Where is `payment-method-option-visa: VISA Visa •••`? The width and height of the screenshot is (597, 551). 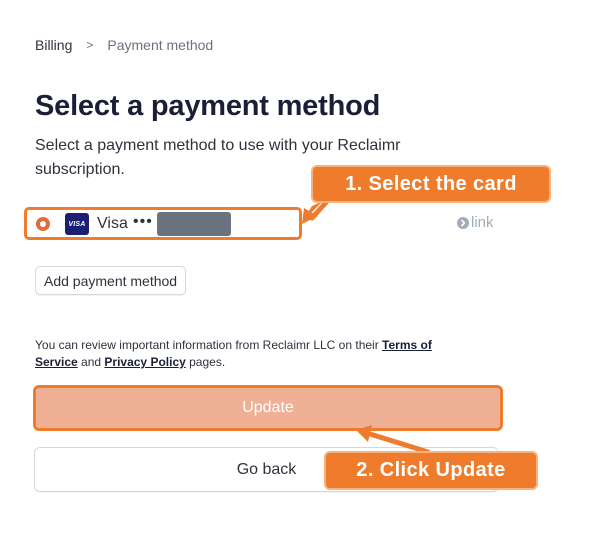
payment-method-option-visa: VISA Visa ••• is located at coordinates (163, 223).